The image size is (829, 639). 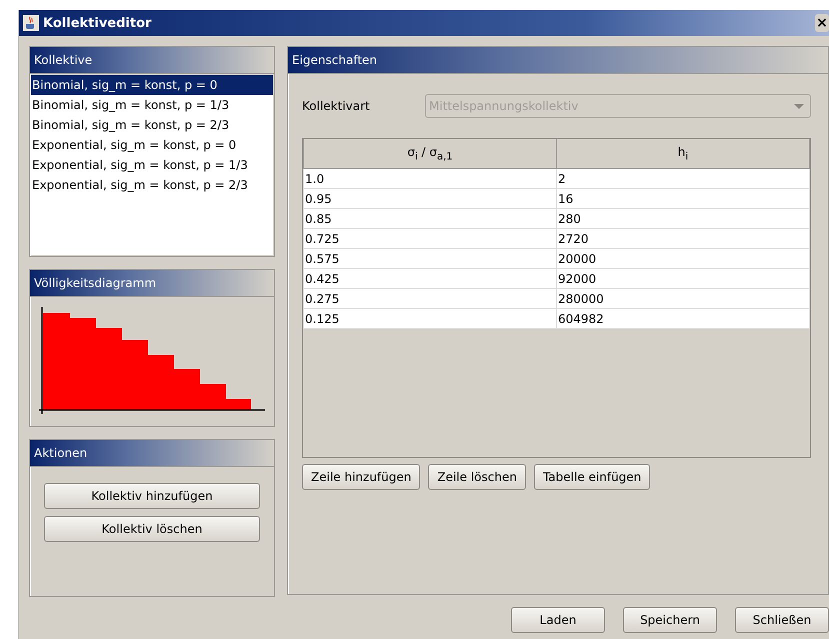 What do you see at coordinates (152, 125) in the screenshot?
I see `list-item: Binomial, sig_m = konst, p = 2/3` at bounding box center [152, 125].